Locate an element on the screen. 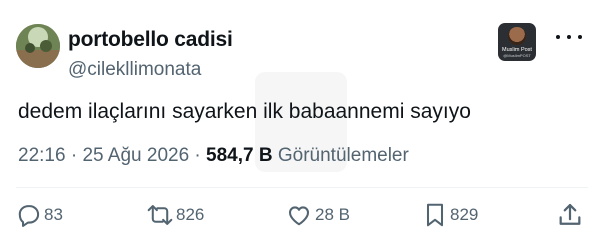 Image resolution: width=604 pixels, height=248 pixels. badge-avatar-icon is located at coordinates (517, 36).